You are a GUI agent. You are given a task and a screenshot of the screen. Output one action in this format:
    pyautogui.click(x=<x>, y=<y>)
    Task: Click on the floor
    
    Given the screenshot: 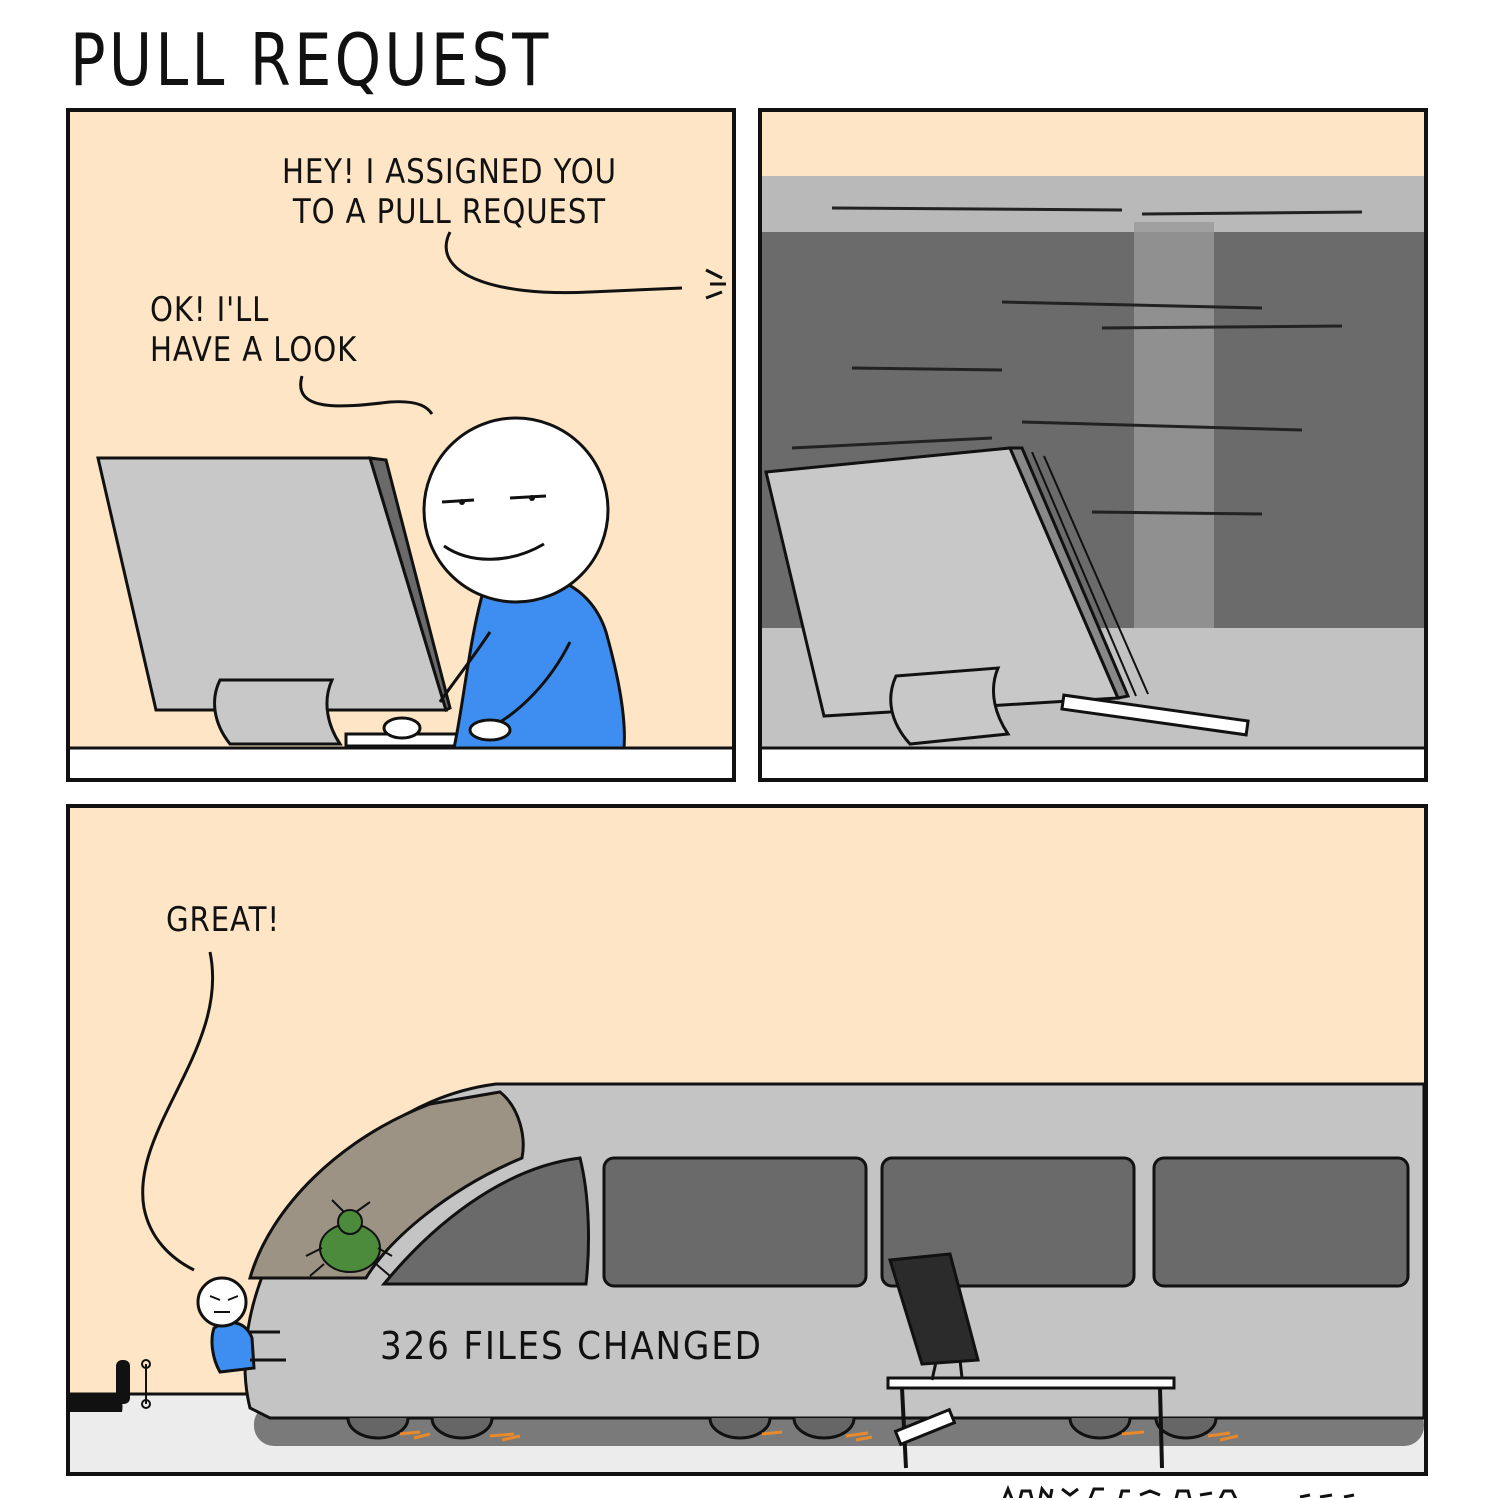 What is the action you would take?
    pyautogui.click(x=401, y=763)
    